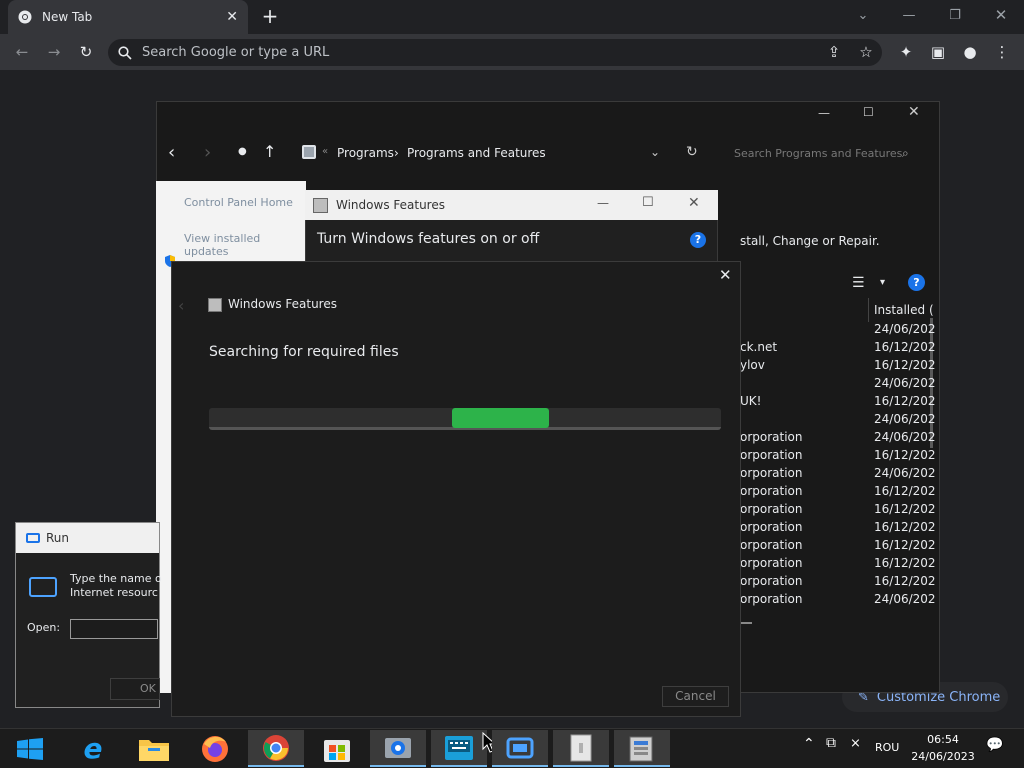  Describe the element at coordinates (818, 153) in the screenshot. I see `cp-search-input: Search Programs and Features` at that location.